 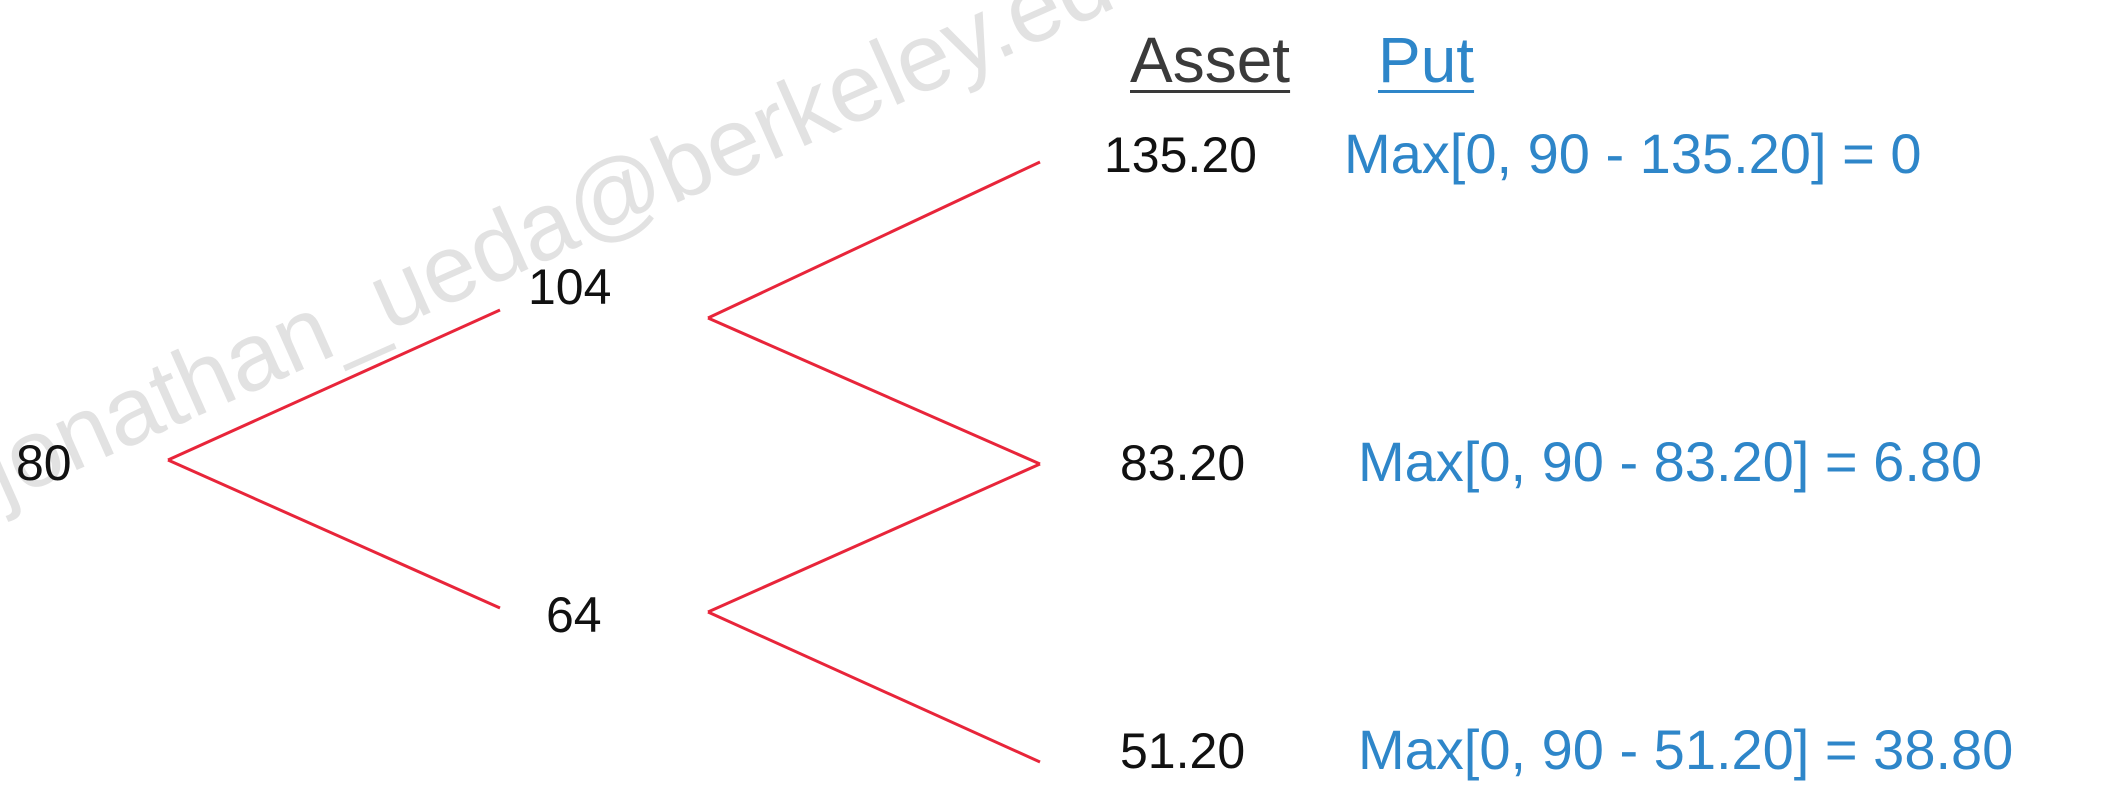 I want to click on node-t1-down: 64, so click(x=574, y=615).